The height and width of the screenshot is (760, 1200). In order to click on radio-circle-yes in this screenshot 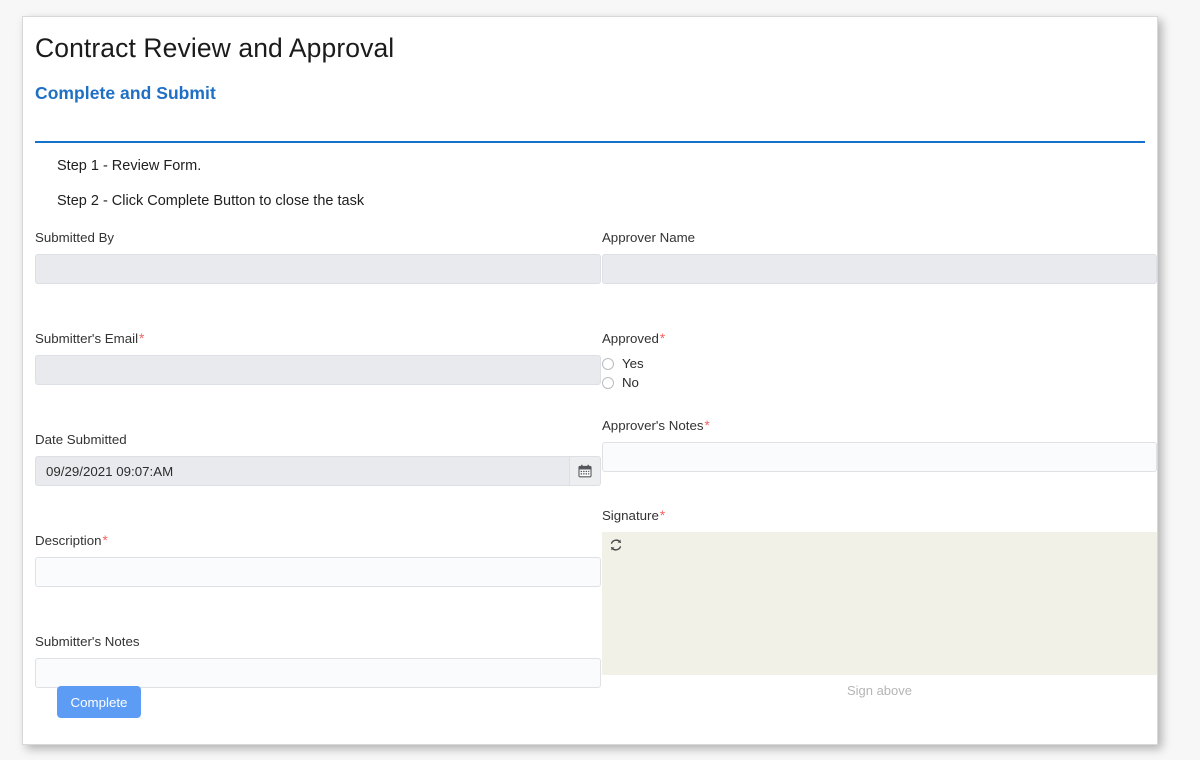, I will do `click(607, 363)`.